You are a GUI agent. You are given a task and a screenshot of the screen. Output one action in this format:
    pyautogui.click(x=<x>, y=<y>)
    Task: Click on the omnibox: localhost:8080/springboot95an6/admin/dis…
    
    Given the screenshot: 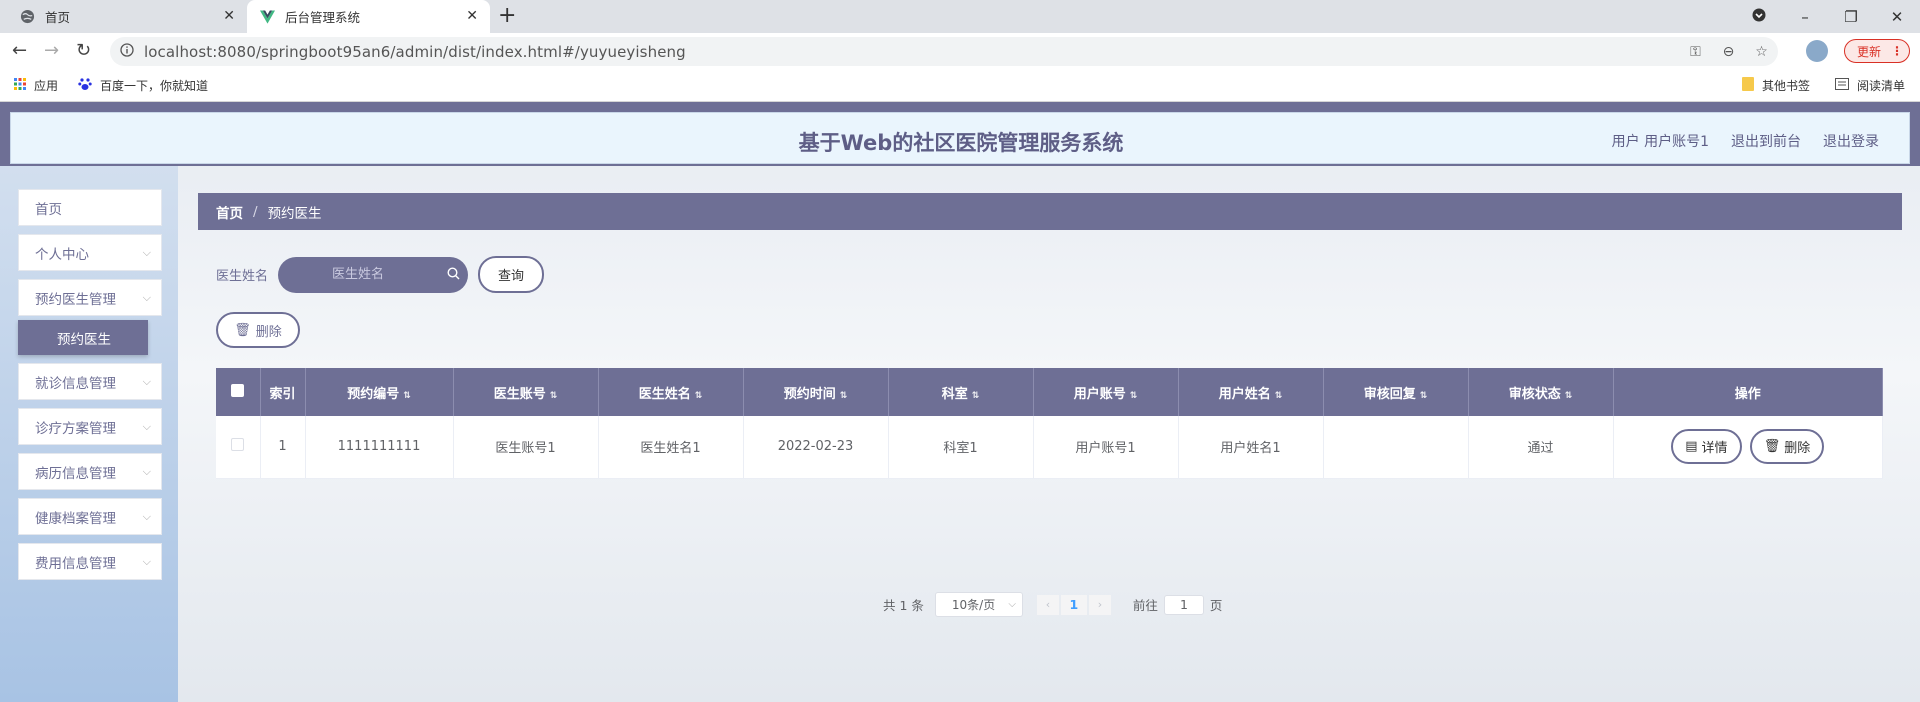 What is the action you would take?
    pyautogui.click(x=944, y=51)
    